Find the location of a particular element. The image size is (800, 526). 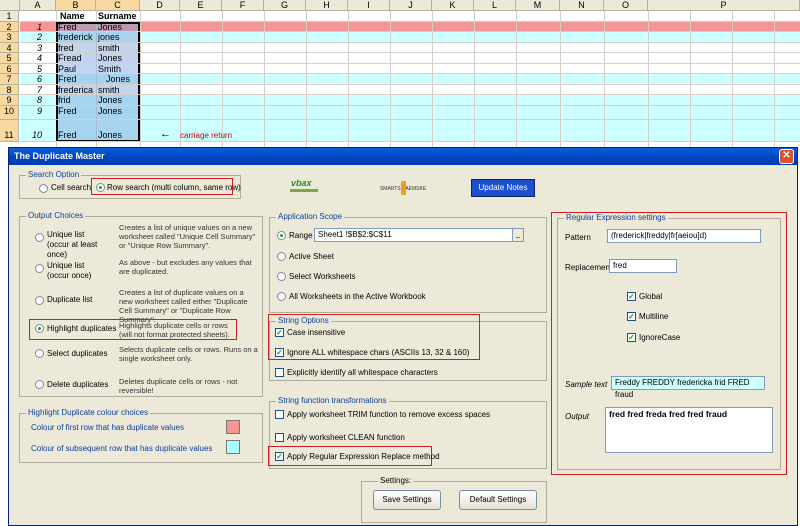

all-worksheets-radio is located at coordinates (281, 296).